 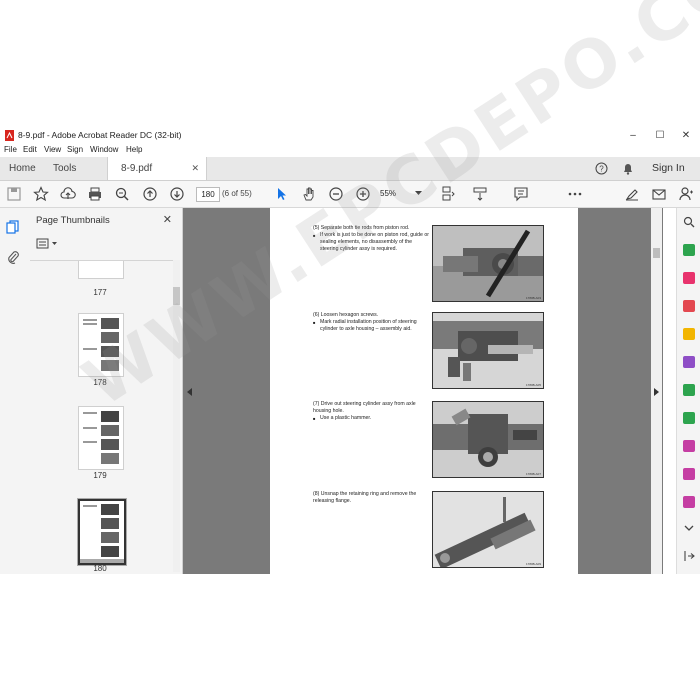 I want to click on help-icon: ?, so click(x=601, y=168).